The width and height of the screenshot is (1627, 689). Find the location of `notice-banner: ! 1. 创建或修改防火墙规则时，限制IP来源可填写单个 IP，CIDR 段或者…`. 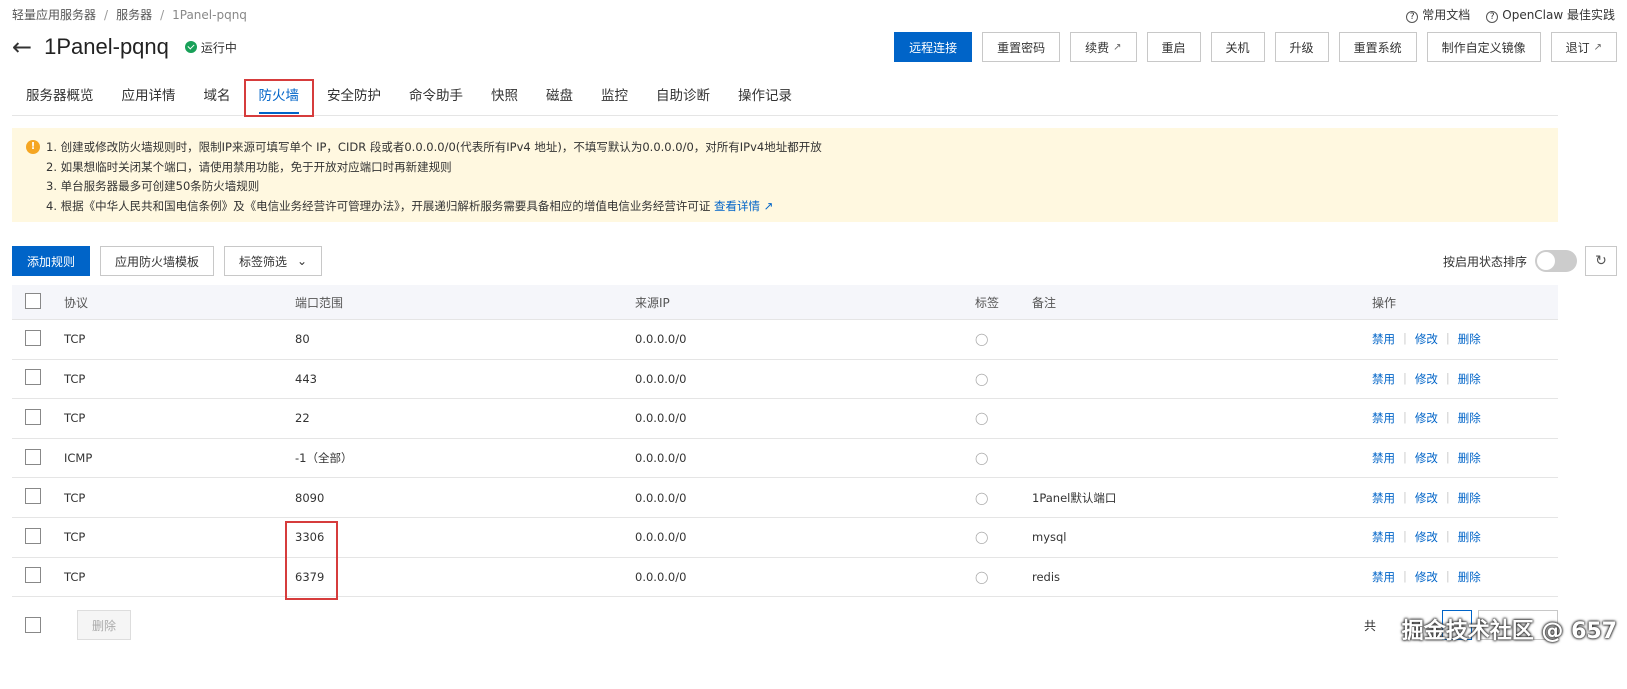

notice-banner: ! 1. 创建或修改防火墙规则时，限制IP来源可填写单个 IP，CIDR 段或者… is located at coordinates (785, 175).